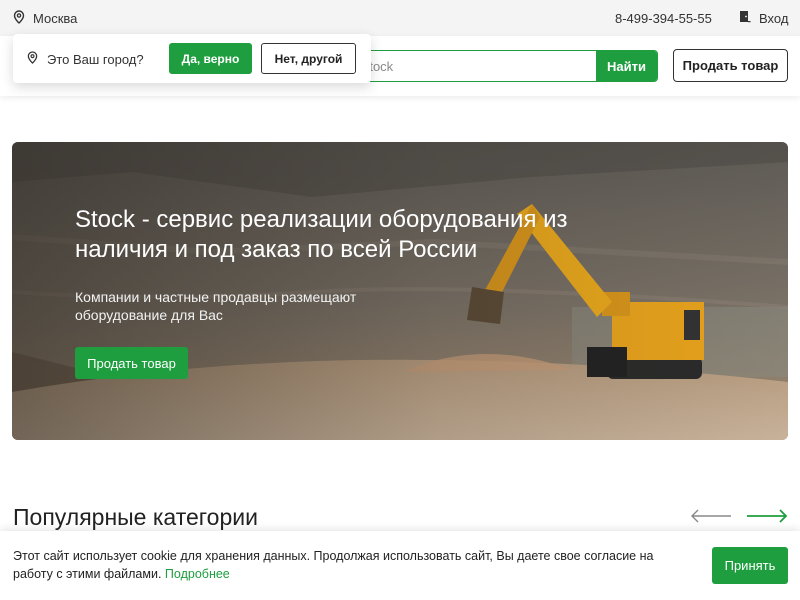 This screenshot has height=600, width=800. I want to click on city-confirm-popup: Это Ваш город? Да, верно Нет, другой, so click(192, 58).